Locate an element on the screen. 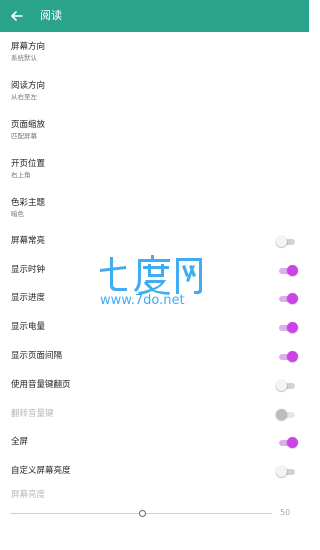 This screenshot has width=320, height=550. setting-start-position: 开页位置 右上角 is located at coordinates (154, 173).